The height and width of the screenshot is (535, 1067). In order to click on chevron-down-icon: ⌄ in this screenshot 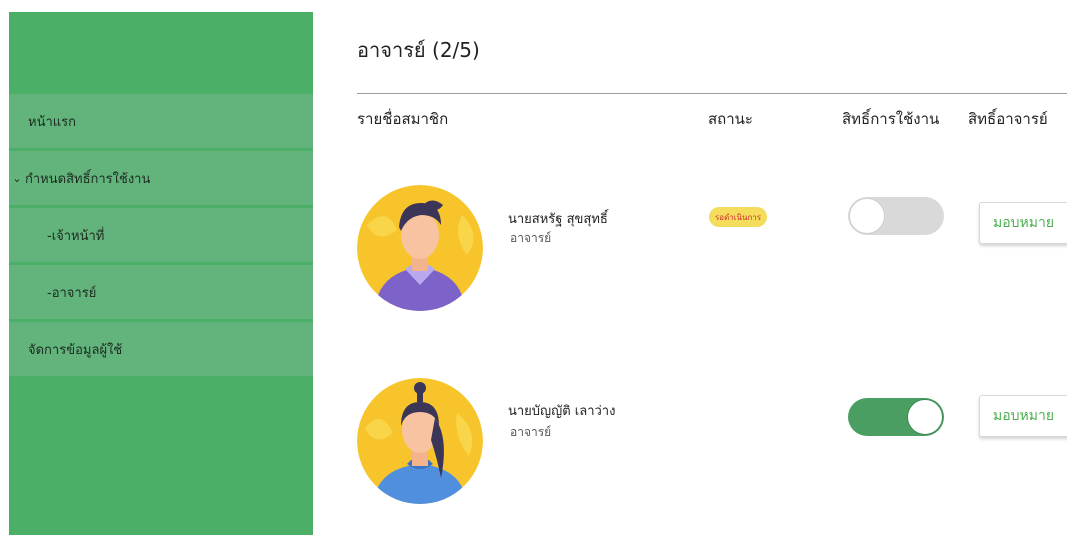, I will do `click(17, 178)`.